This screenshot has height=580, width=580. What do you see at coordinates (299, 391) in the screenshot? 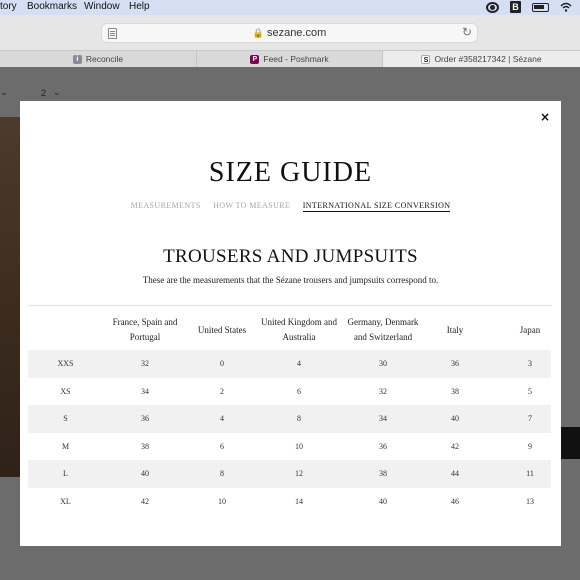
I see `cell-uk: 6` at bounding box center [299, 391].